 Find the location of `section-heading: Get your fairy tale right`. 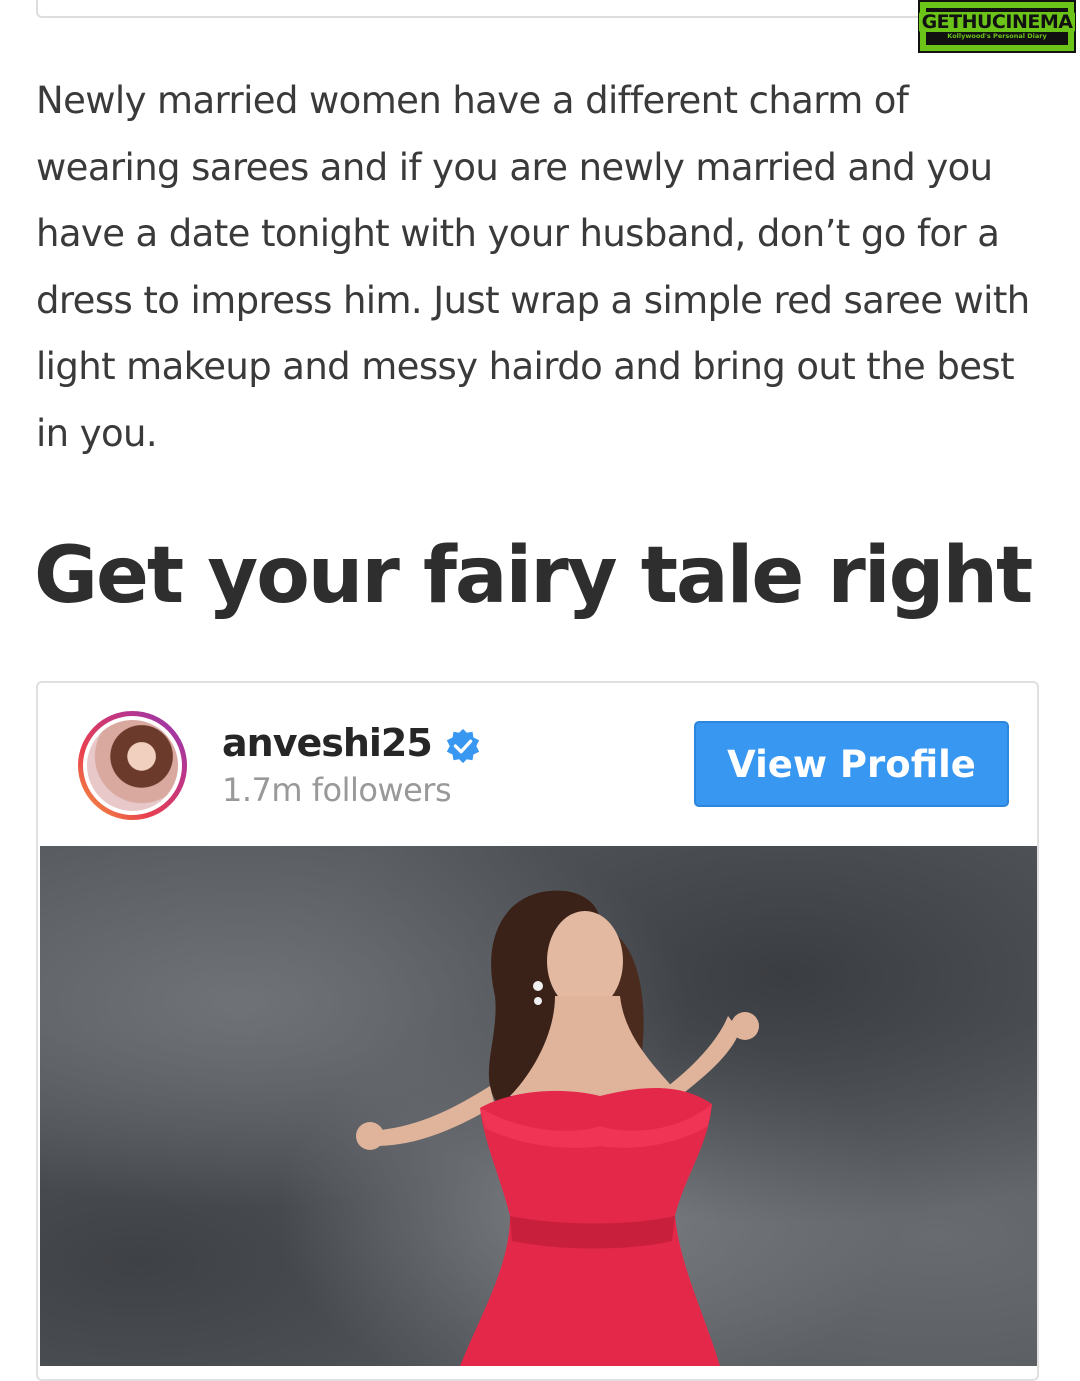

section-heading: Get your fairy tale right is located at coordinates (533, 576).